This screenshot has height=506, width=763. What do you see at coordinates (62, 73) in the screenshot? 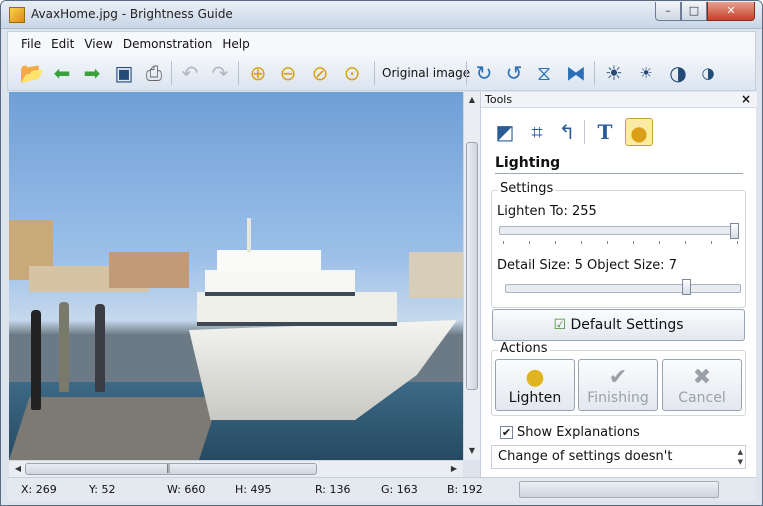
I see `back-arrow-icon: ⬅` at bounding box center [62, 73].